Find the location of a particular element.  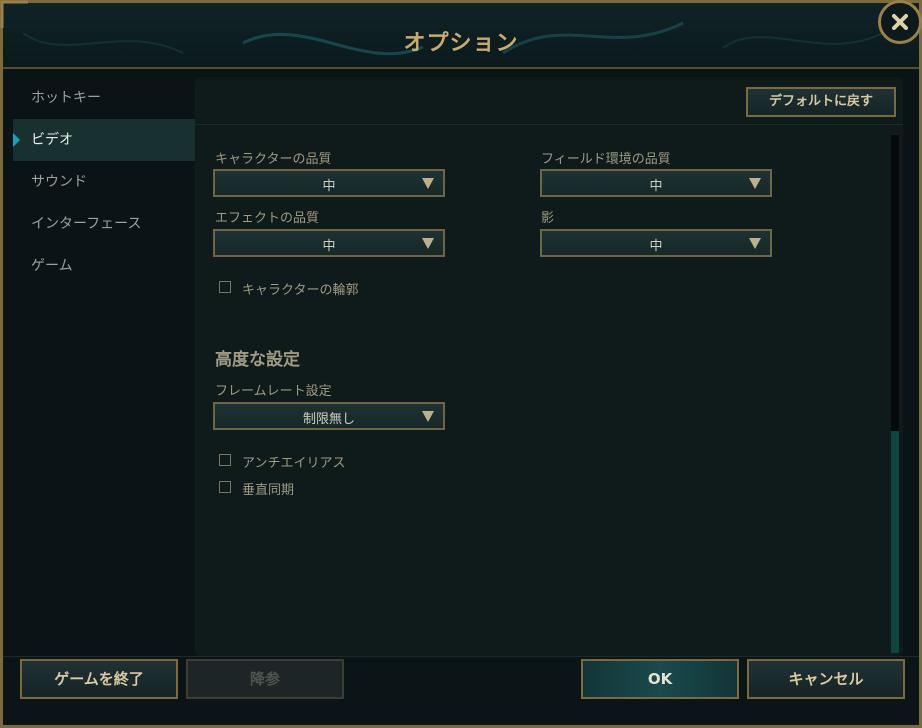

character-quality-dropdown: 中 is located at coordinates (329, 183).